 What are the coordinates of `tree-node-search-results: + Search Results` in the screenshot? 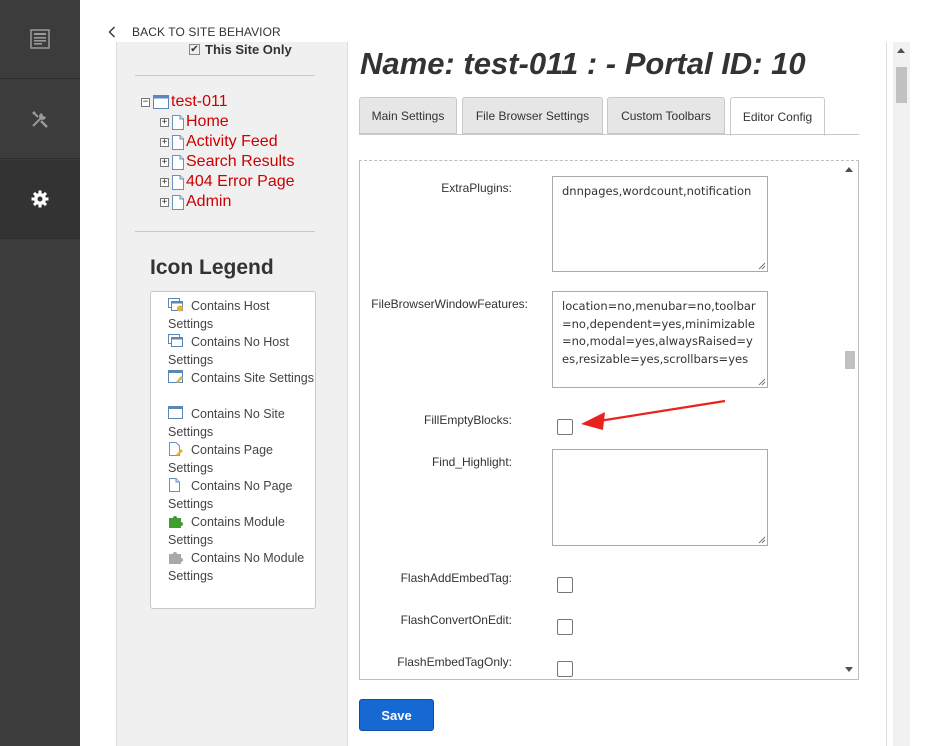 It's located at (227, 162).